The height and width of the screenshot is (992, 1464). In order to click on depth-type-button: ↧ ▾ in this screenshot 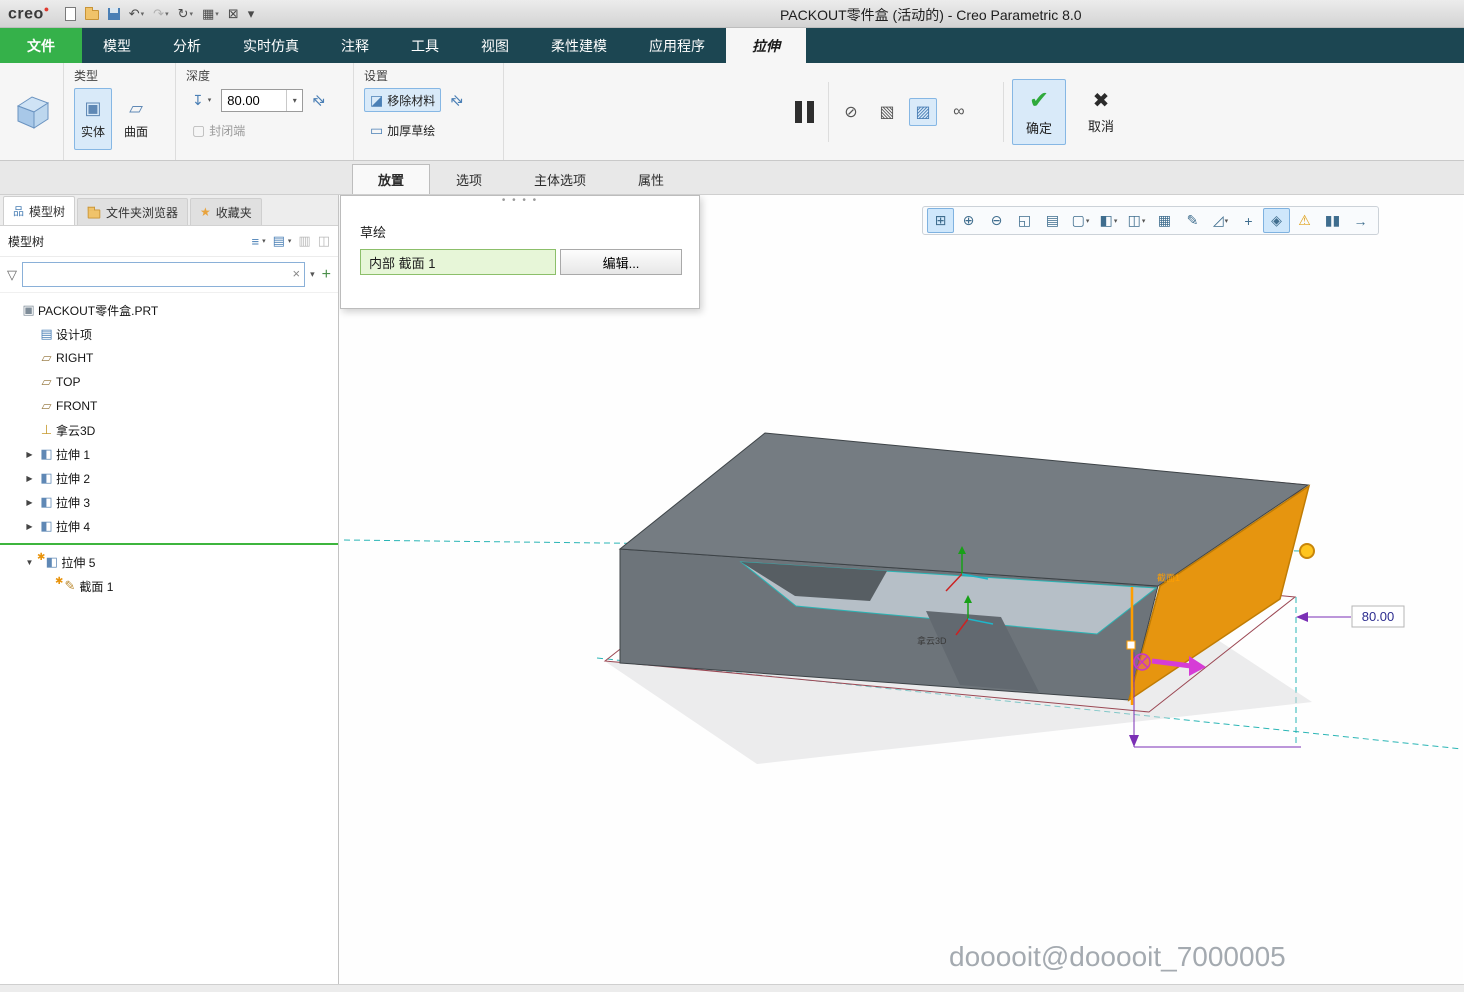, I will do `click(201, 100)`.